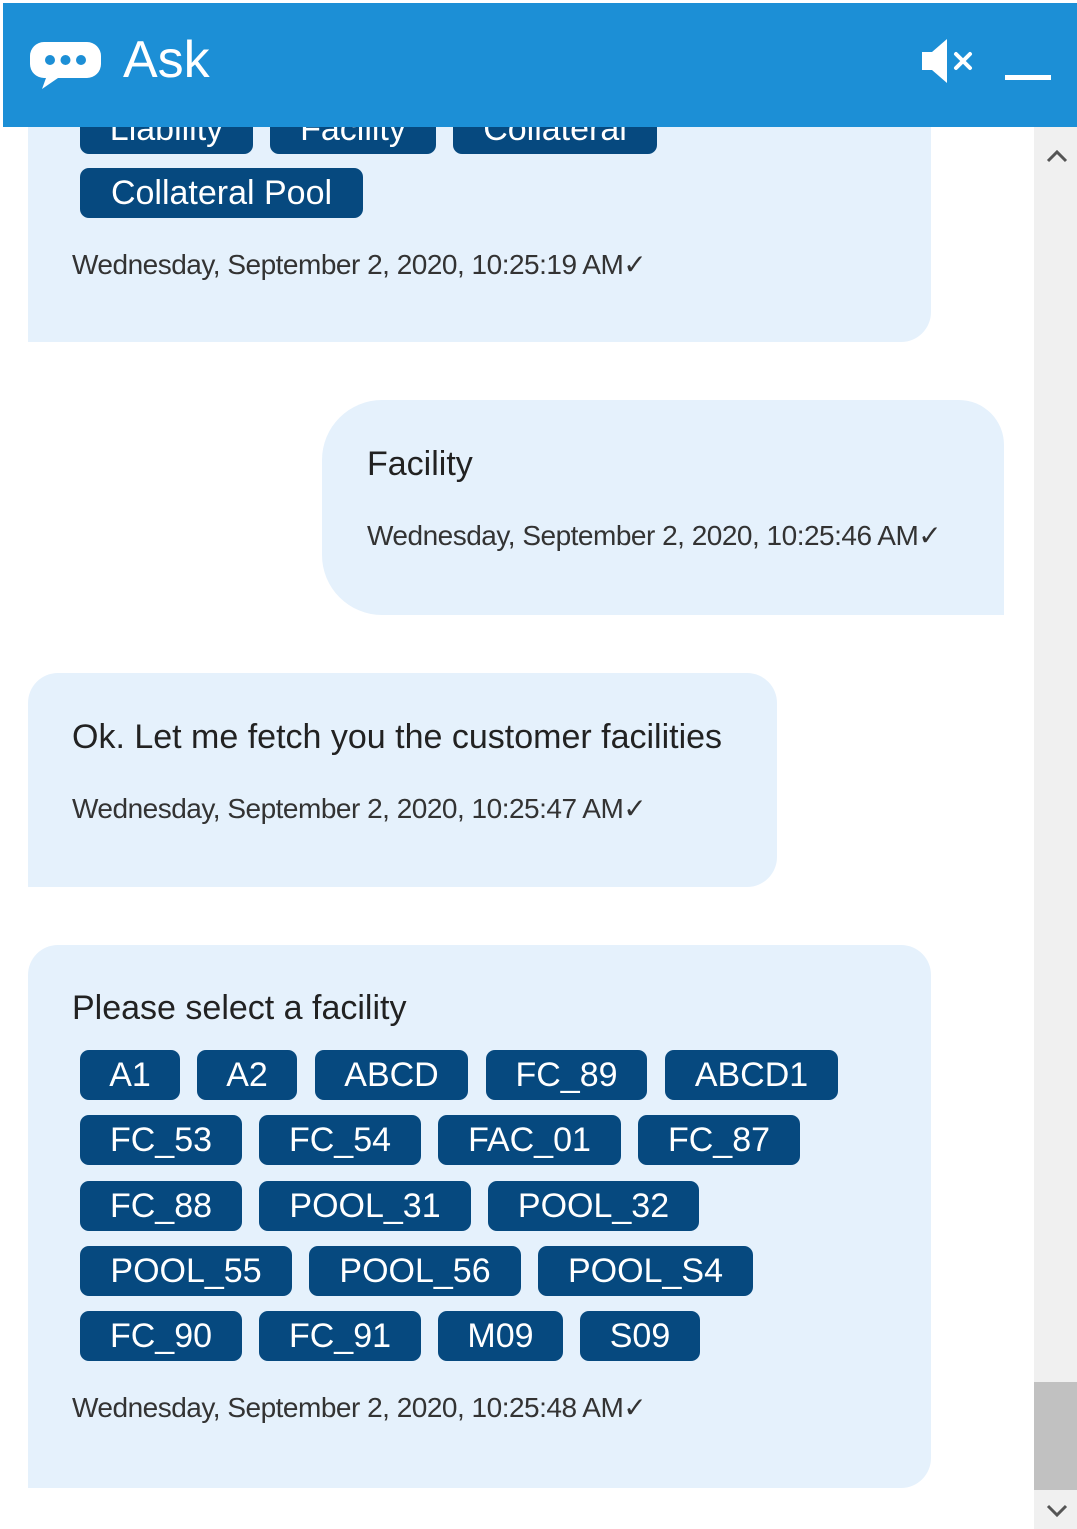 The width and height of the screenshot is (1077, 1529). I want to click on facility-chip-a2: A2, so click(247, 1075).